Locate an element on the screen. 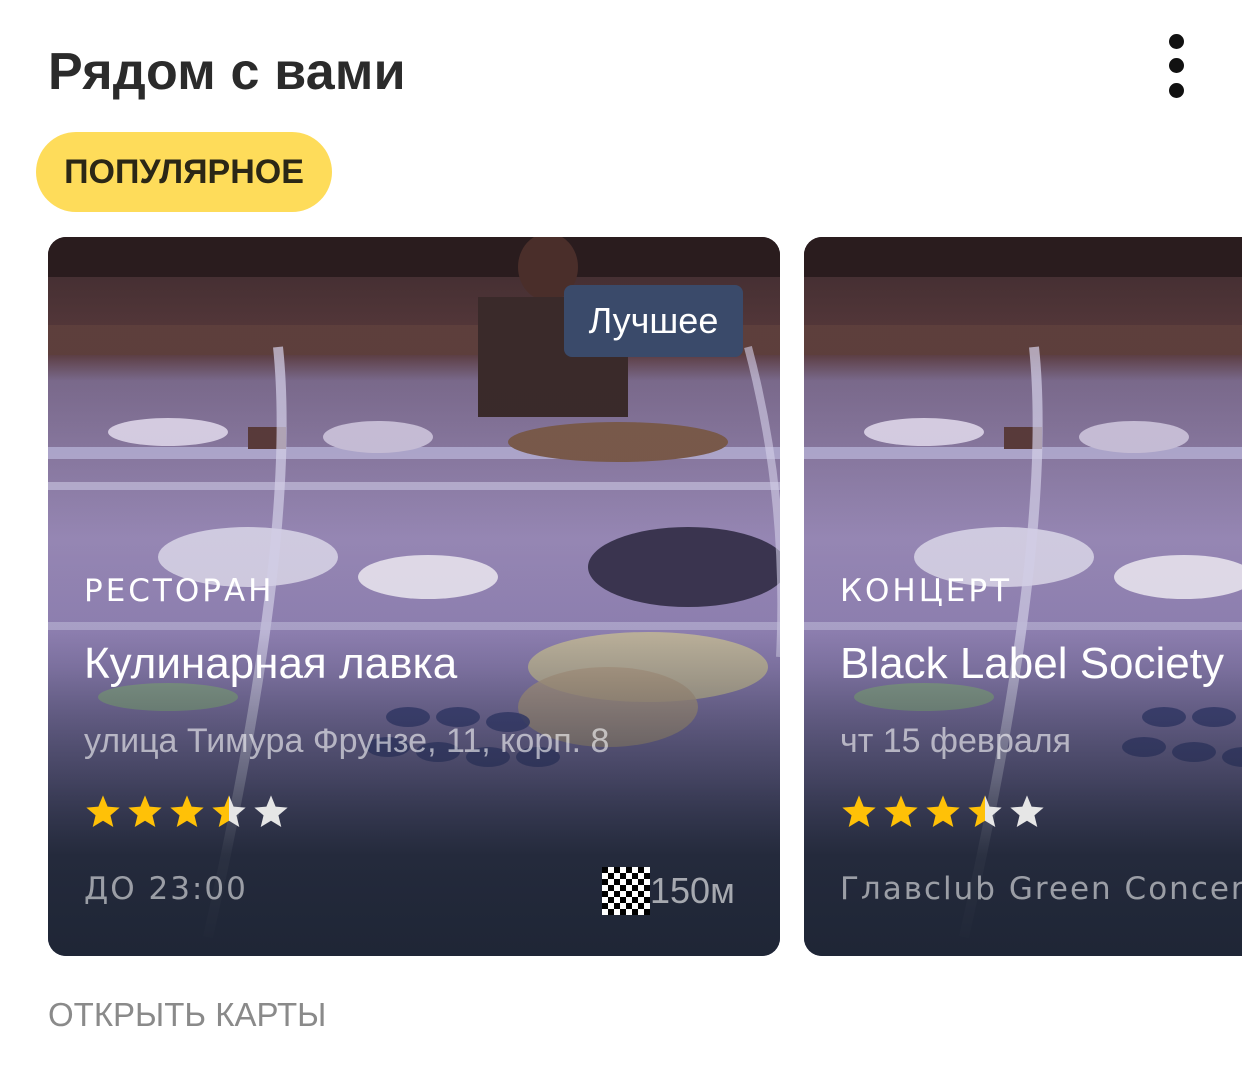 The image size is (1242, 1077). best-badge: Лучшее is located at coordinates (653, 321).